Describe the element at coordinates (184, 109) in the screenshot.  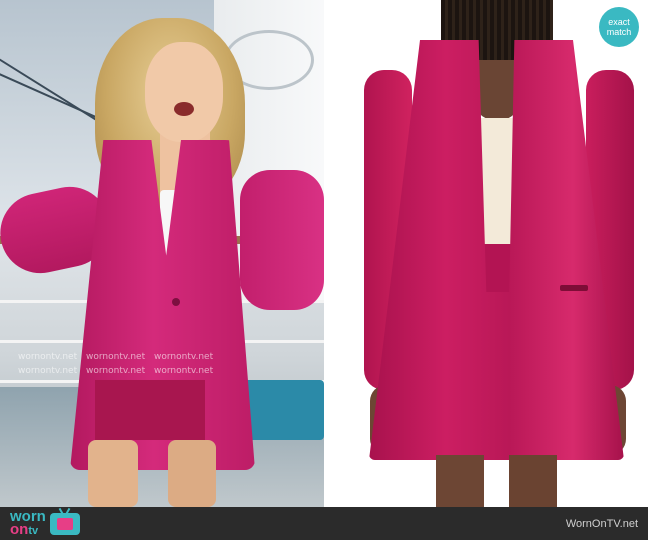
I see `mouth` at that location.